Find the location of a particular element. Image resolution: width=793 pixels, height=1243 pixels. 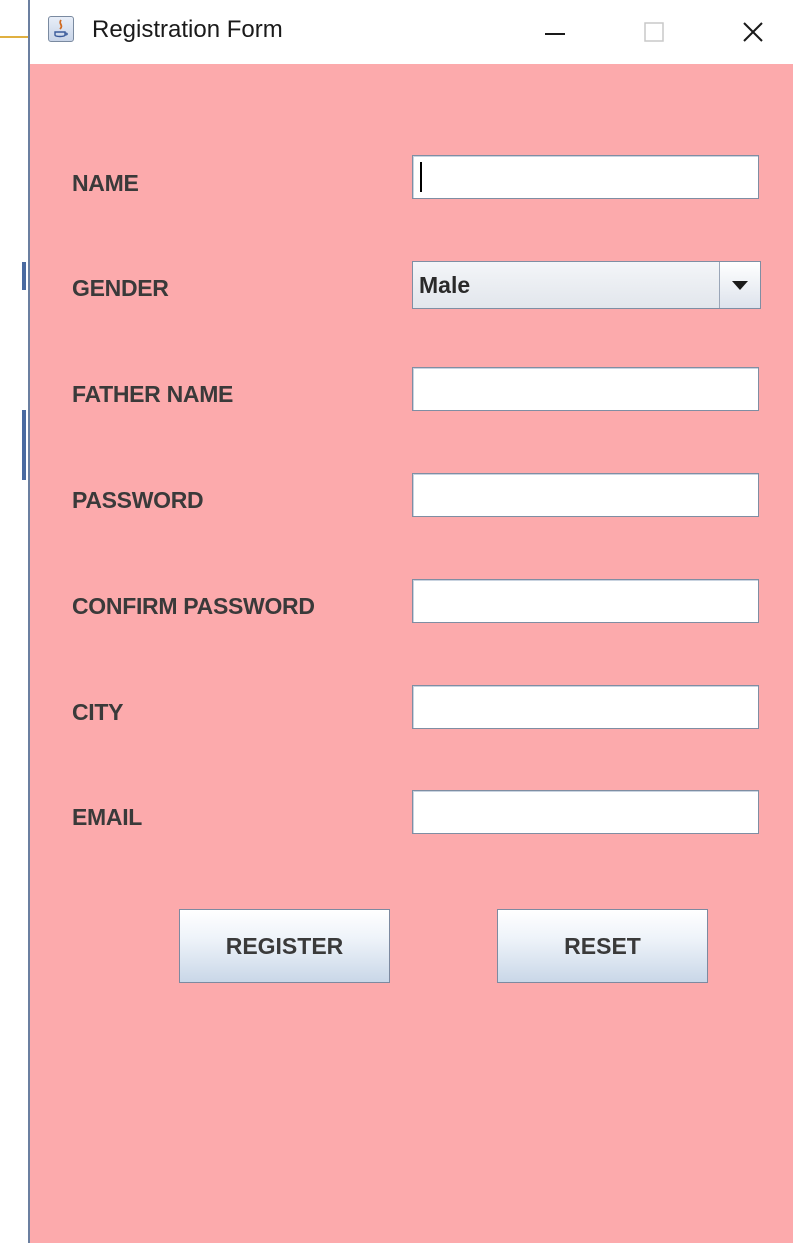

city-label: CITY is located at coordinates (98, 712).